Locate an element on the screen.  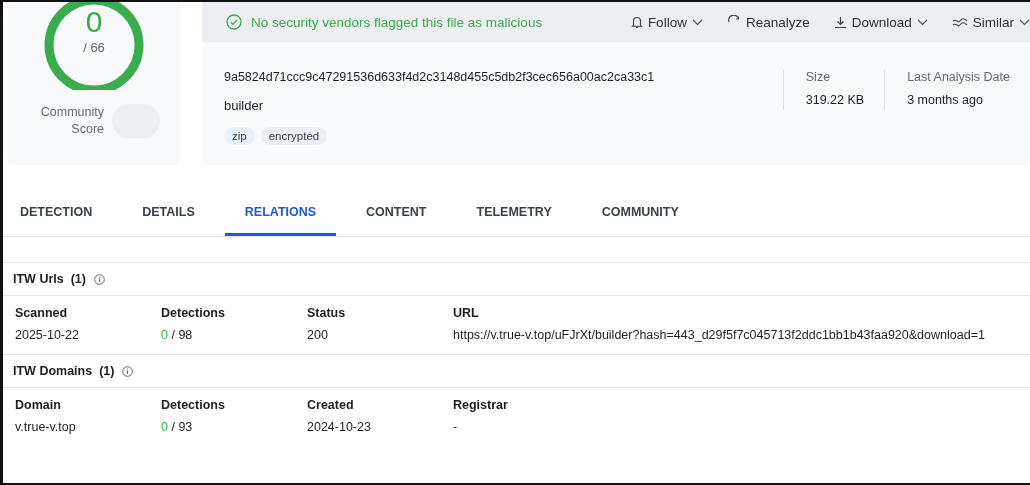
file-hash: 9a5824d71ccc9c47291536d633f4d2c3148d455c5db2f3cec656a00ac2ca33c1 is located at coordinates (440, 77).